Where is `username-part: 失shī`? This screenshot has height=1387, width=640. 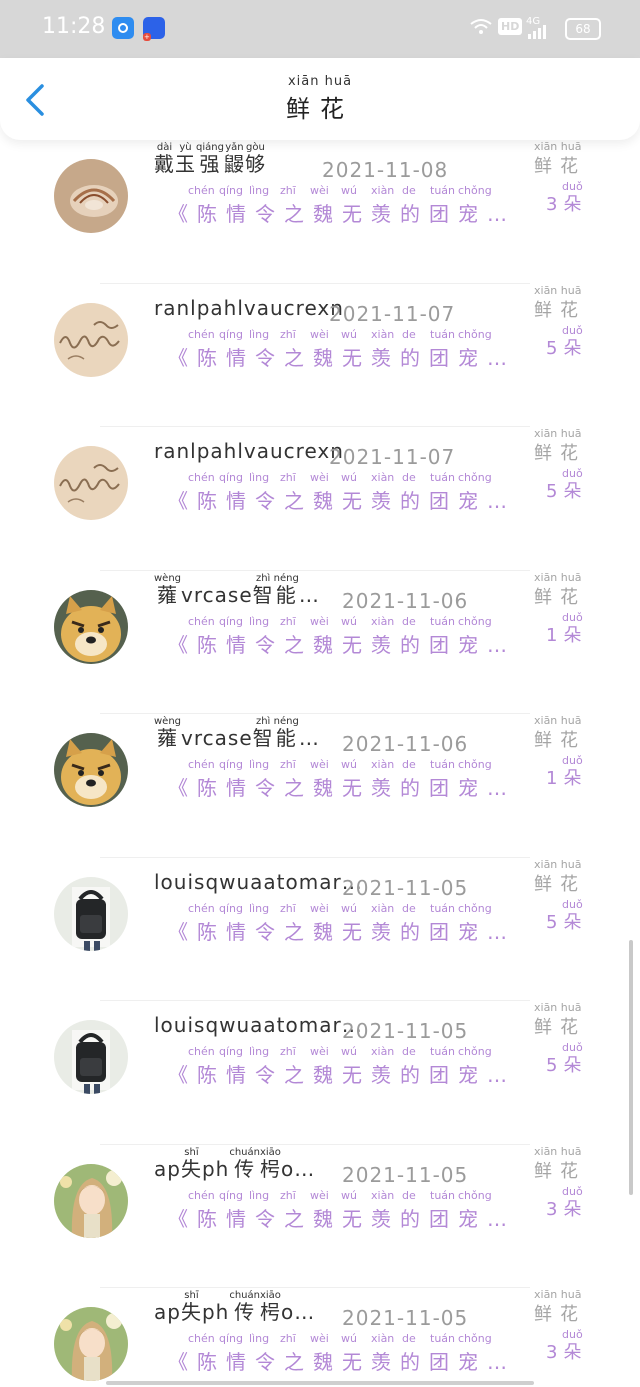 username-part: 失shī is located at coordinates (191, 1163).